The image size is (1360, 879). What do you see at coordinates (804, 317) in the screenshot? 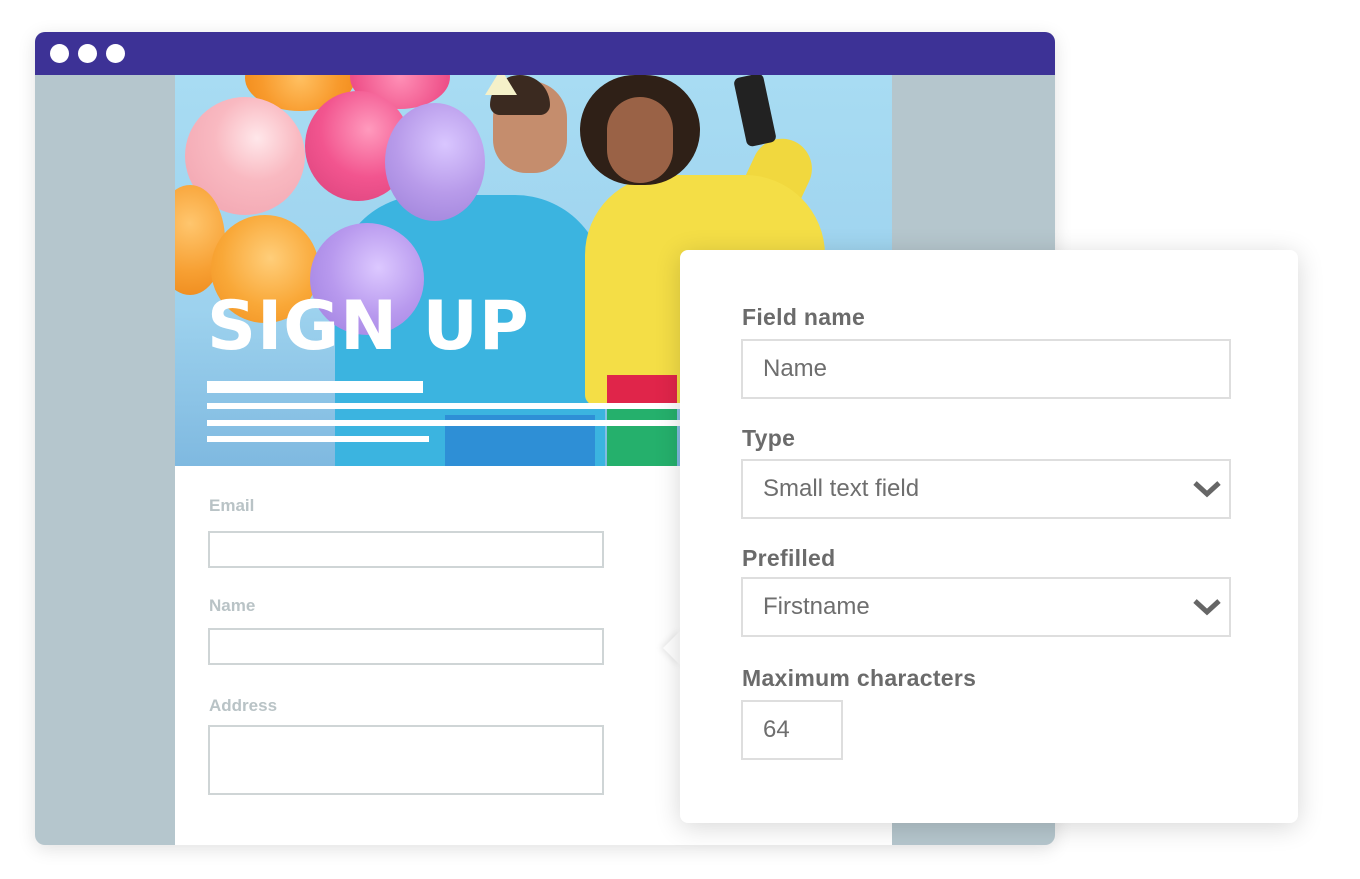
I see `field-name-label: Field name` at bounding box center [804, 317].